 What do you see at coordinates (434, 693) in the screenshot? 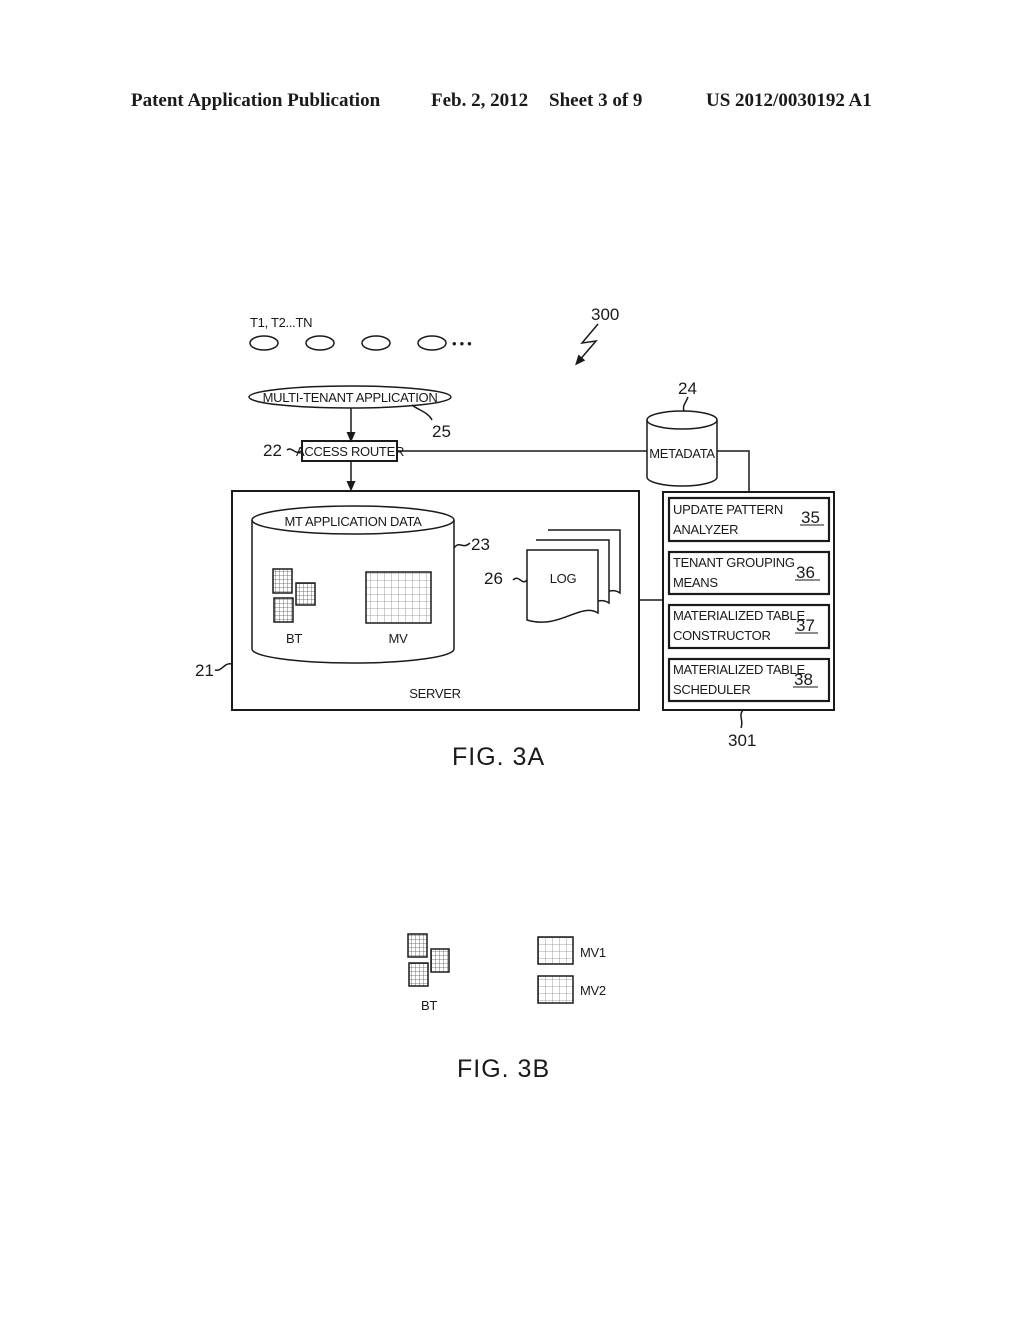
I see `server-label: SERVER` at bounding box center [434, 693].